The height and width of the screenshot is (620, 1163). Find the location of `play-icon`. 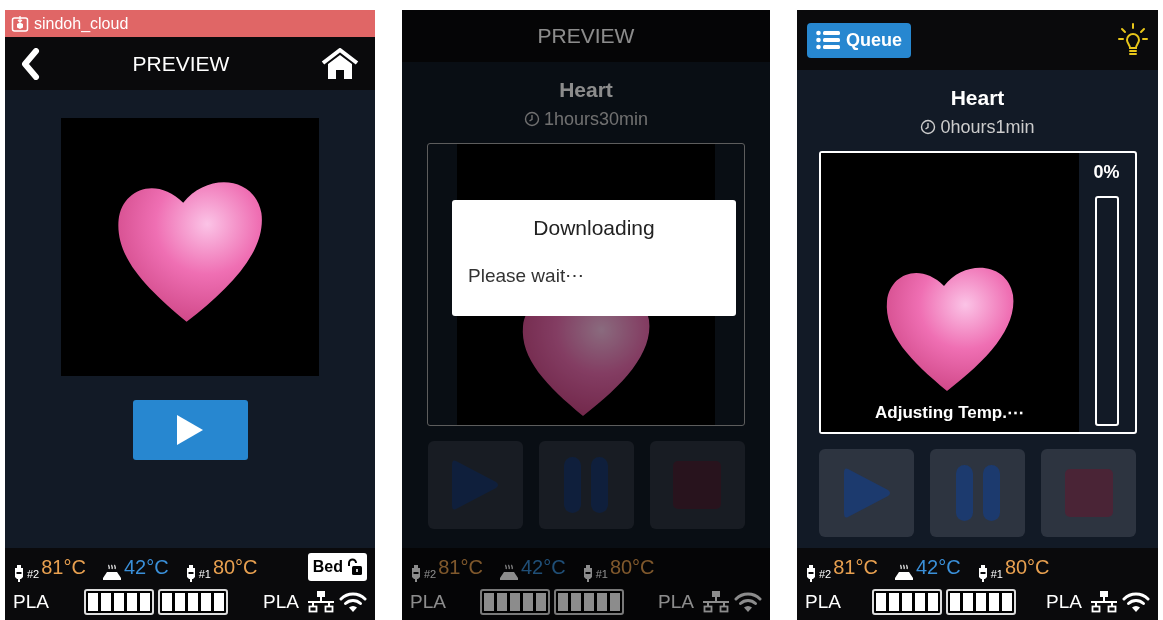

play-icon is located at coordinates (190, 430).